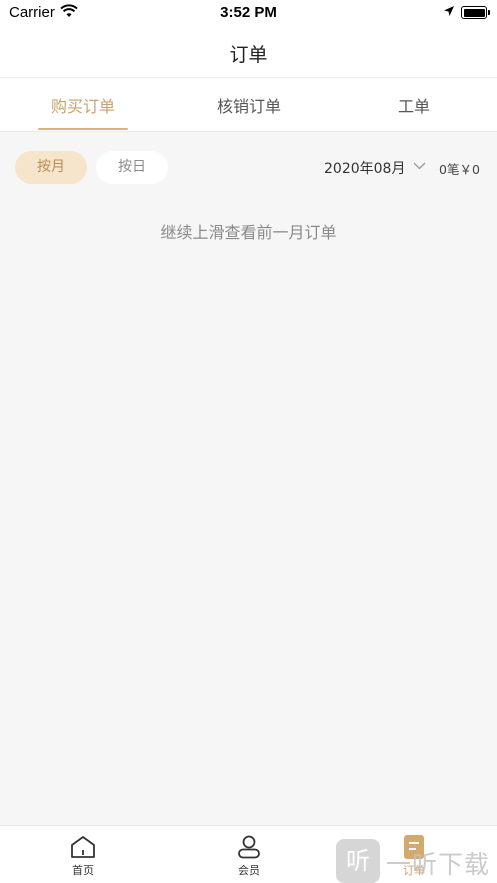  Describe the element at coordinates (459, 169) in the screenshot. I see `order-summary: 0笔￥0` at that location.